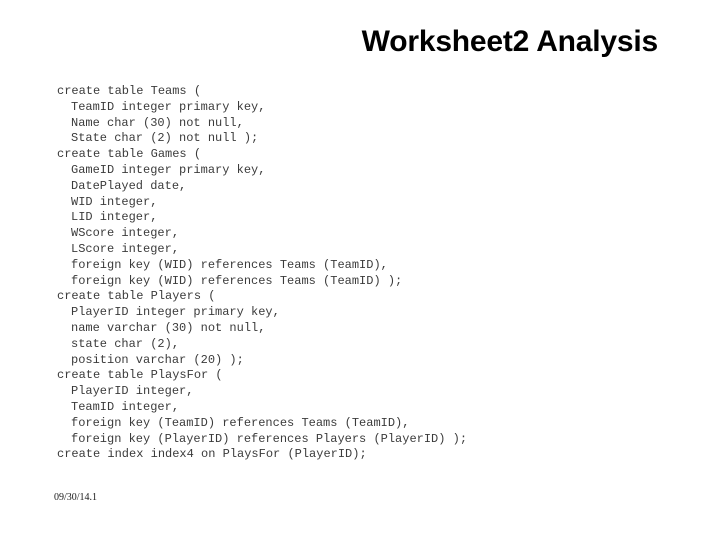  What do you see at coordinates (136, 296) in the screenshot?
I see `code-line: create table Players (` at bounding box center [136, 296].